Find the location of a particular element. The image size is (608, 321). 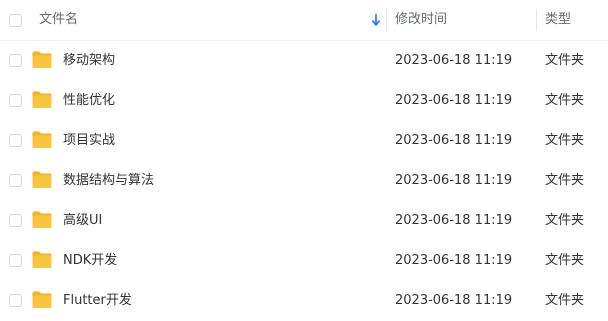

file-name: 项目实战 is located at coordinates (89, 140).